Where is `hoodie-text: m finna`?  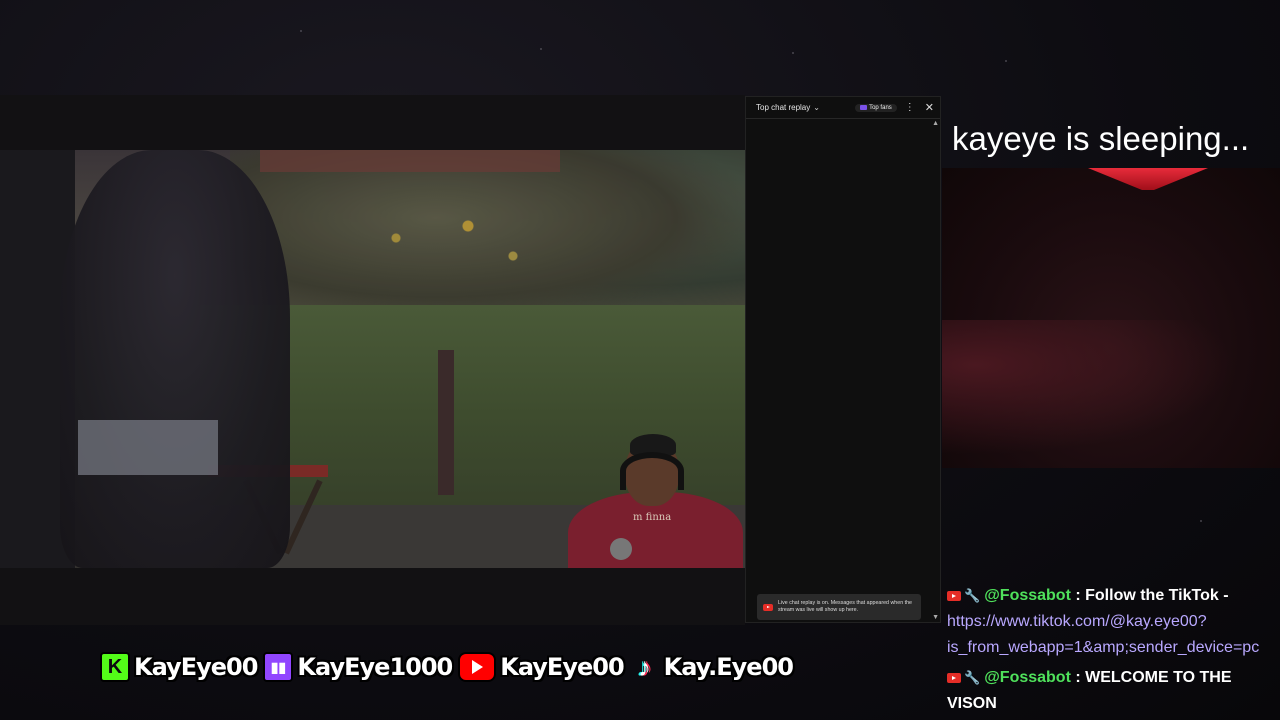
hoodie-text: m finna is located at coordinates (652, 517).